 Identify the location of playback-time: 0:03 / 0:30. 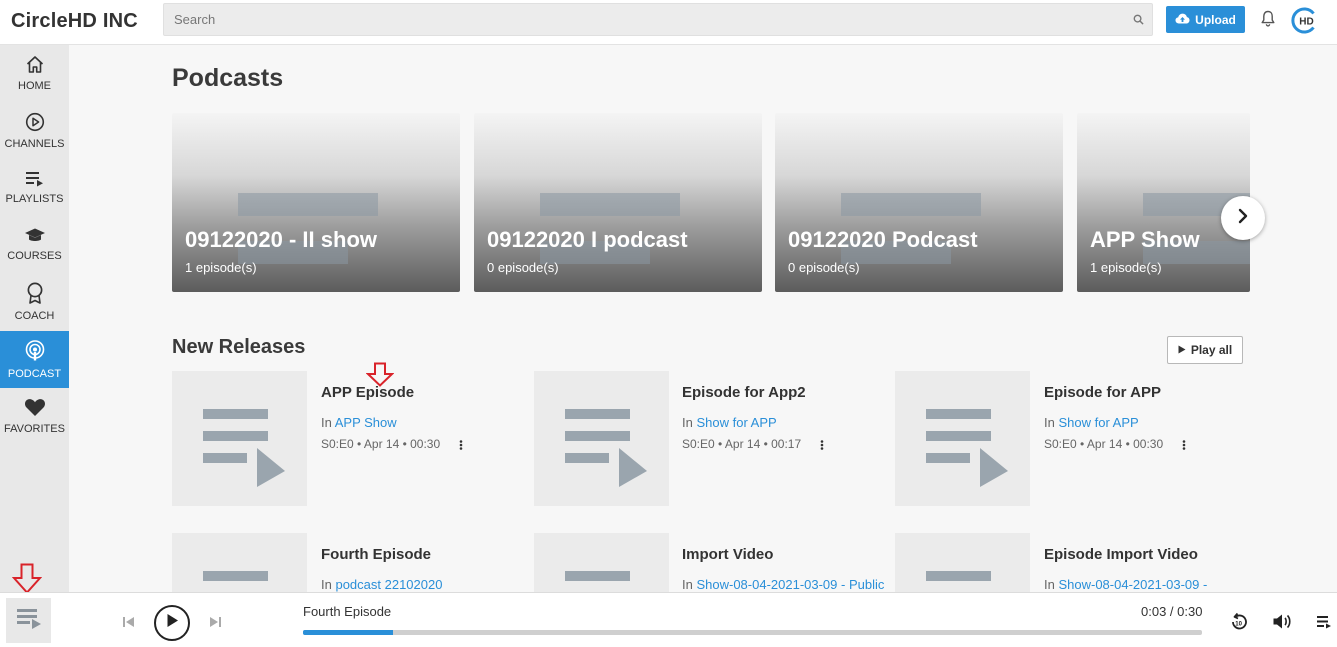
(1172, 611).